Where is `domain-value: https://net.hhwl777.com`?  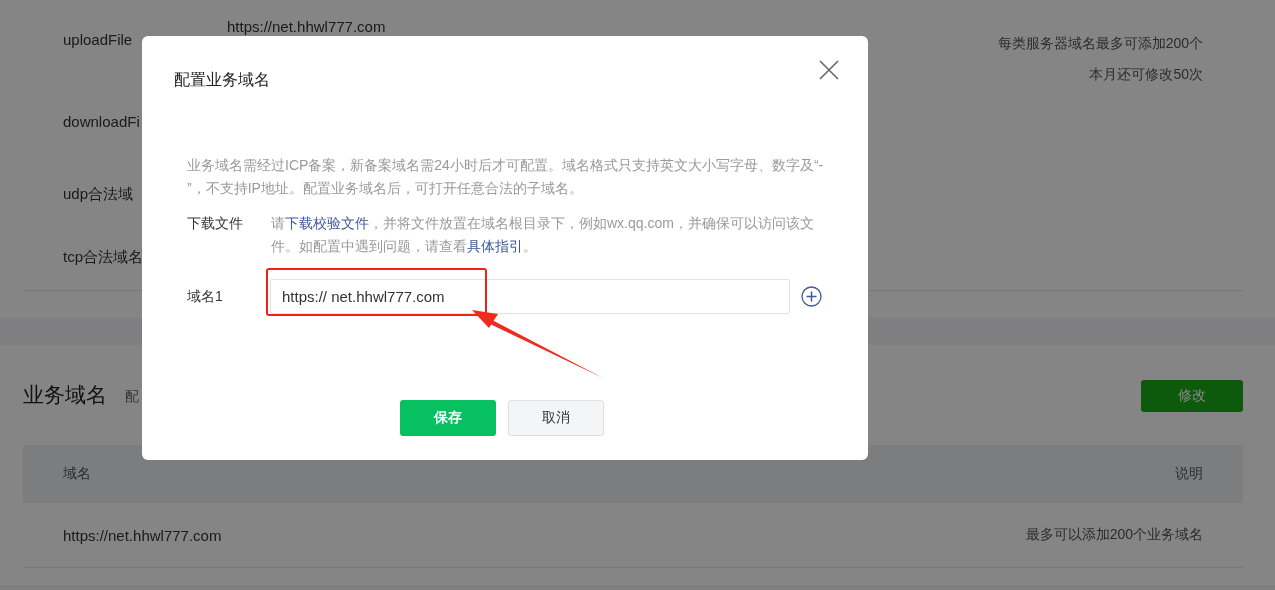
domain-value: https://net.hhwl777.com is located at coordinates (306, 26).